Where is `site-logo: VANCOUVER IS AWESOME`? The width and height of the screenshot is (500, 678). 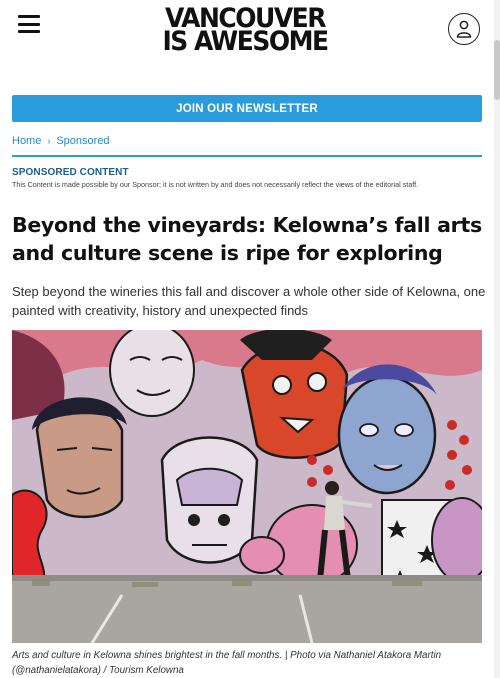
site-logo: VANCOUVER IS AWESOME is located at coordinates (245, 31).